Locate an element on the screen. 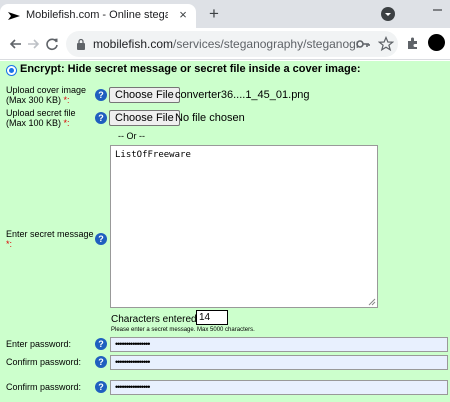 This screenshot has width=450, height=402. secret-message-label-text: Enter secret message is located at coordinates (50, 234).